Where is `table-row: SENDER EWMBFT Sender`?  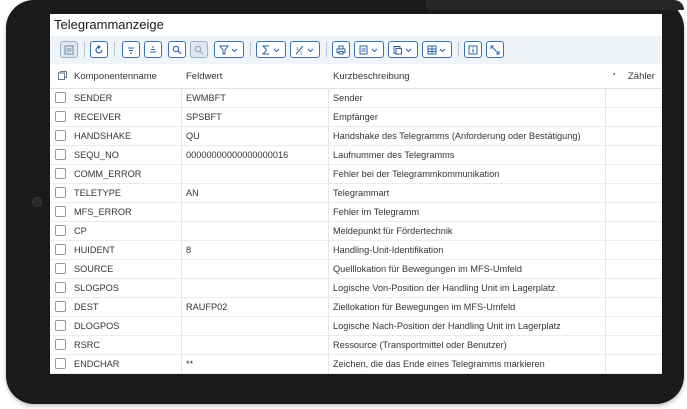
table-row: SENDER EWMBFT Sender is located at coordinates (356, 98).